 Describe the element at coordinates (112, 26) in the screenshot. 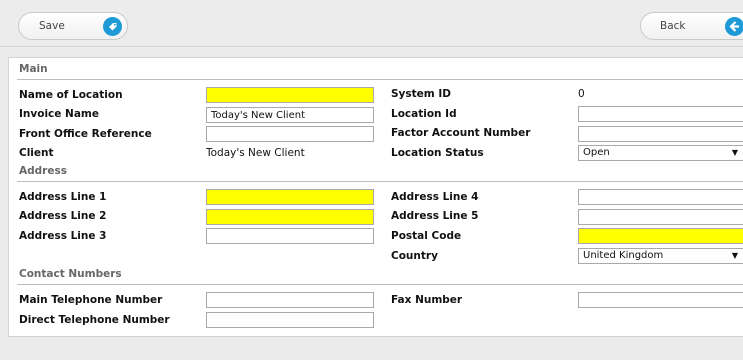

I see `tag-icon` at that location.